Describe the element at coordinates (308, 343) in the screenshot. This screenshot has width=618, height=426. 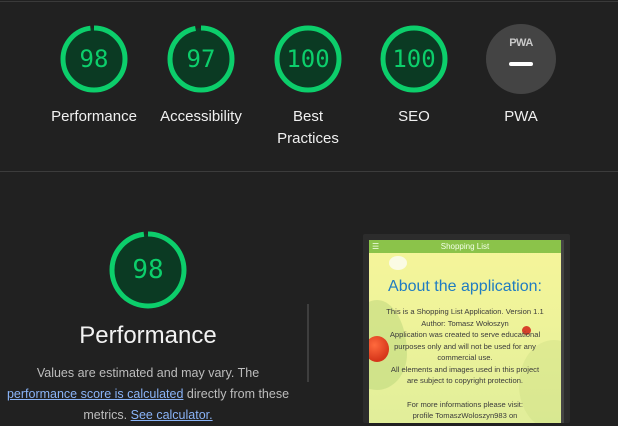
I see `vertical-separator` at that location.